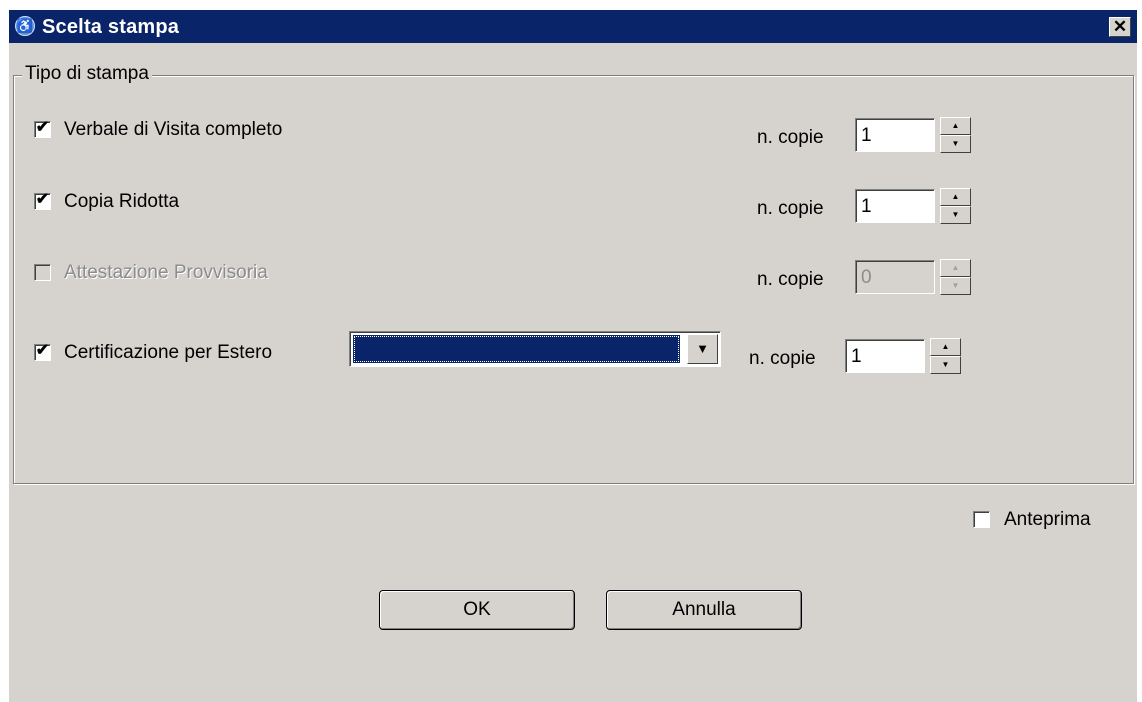 This screenshot has width=1142, height=702. I want to click on country-select-value, so click(516, 349).